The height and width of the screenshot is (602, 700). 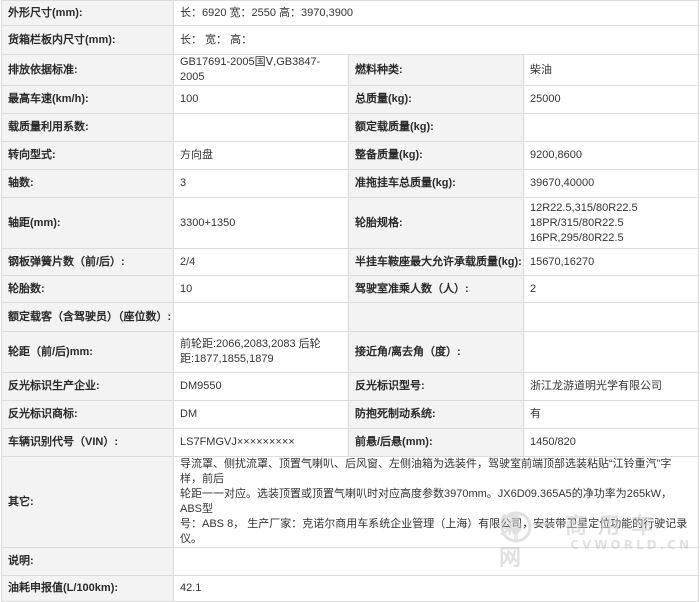 I want to click on spec-label: 轴数:, so click(x=87, y=183).